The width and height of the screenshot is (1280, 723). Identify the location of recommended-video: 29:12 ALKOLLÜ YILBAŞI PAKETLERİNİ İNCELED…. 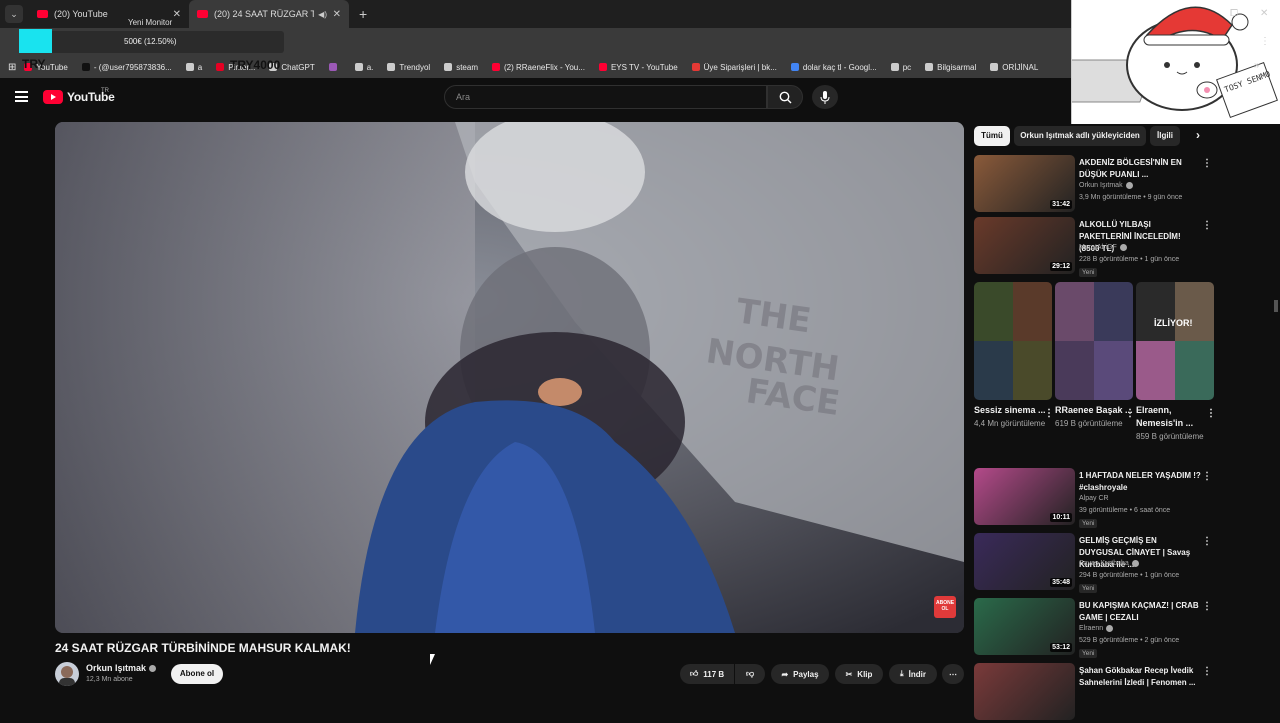
(1094, 247).